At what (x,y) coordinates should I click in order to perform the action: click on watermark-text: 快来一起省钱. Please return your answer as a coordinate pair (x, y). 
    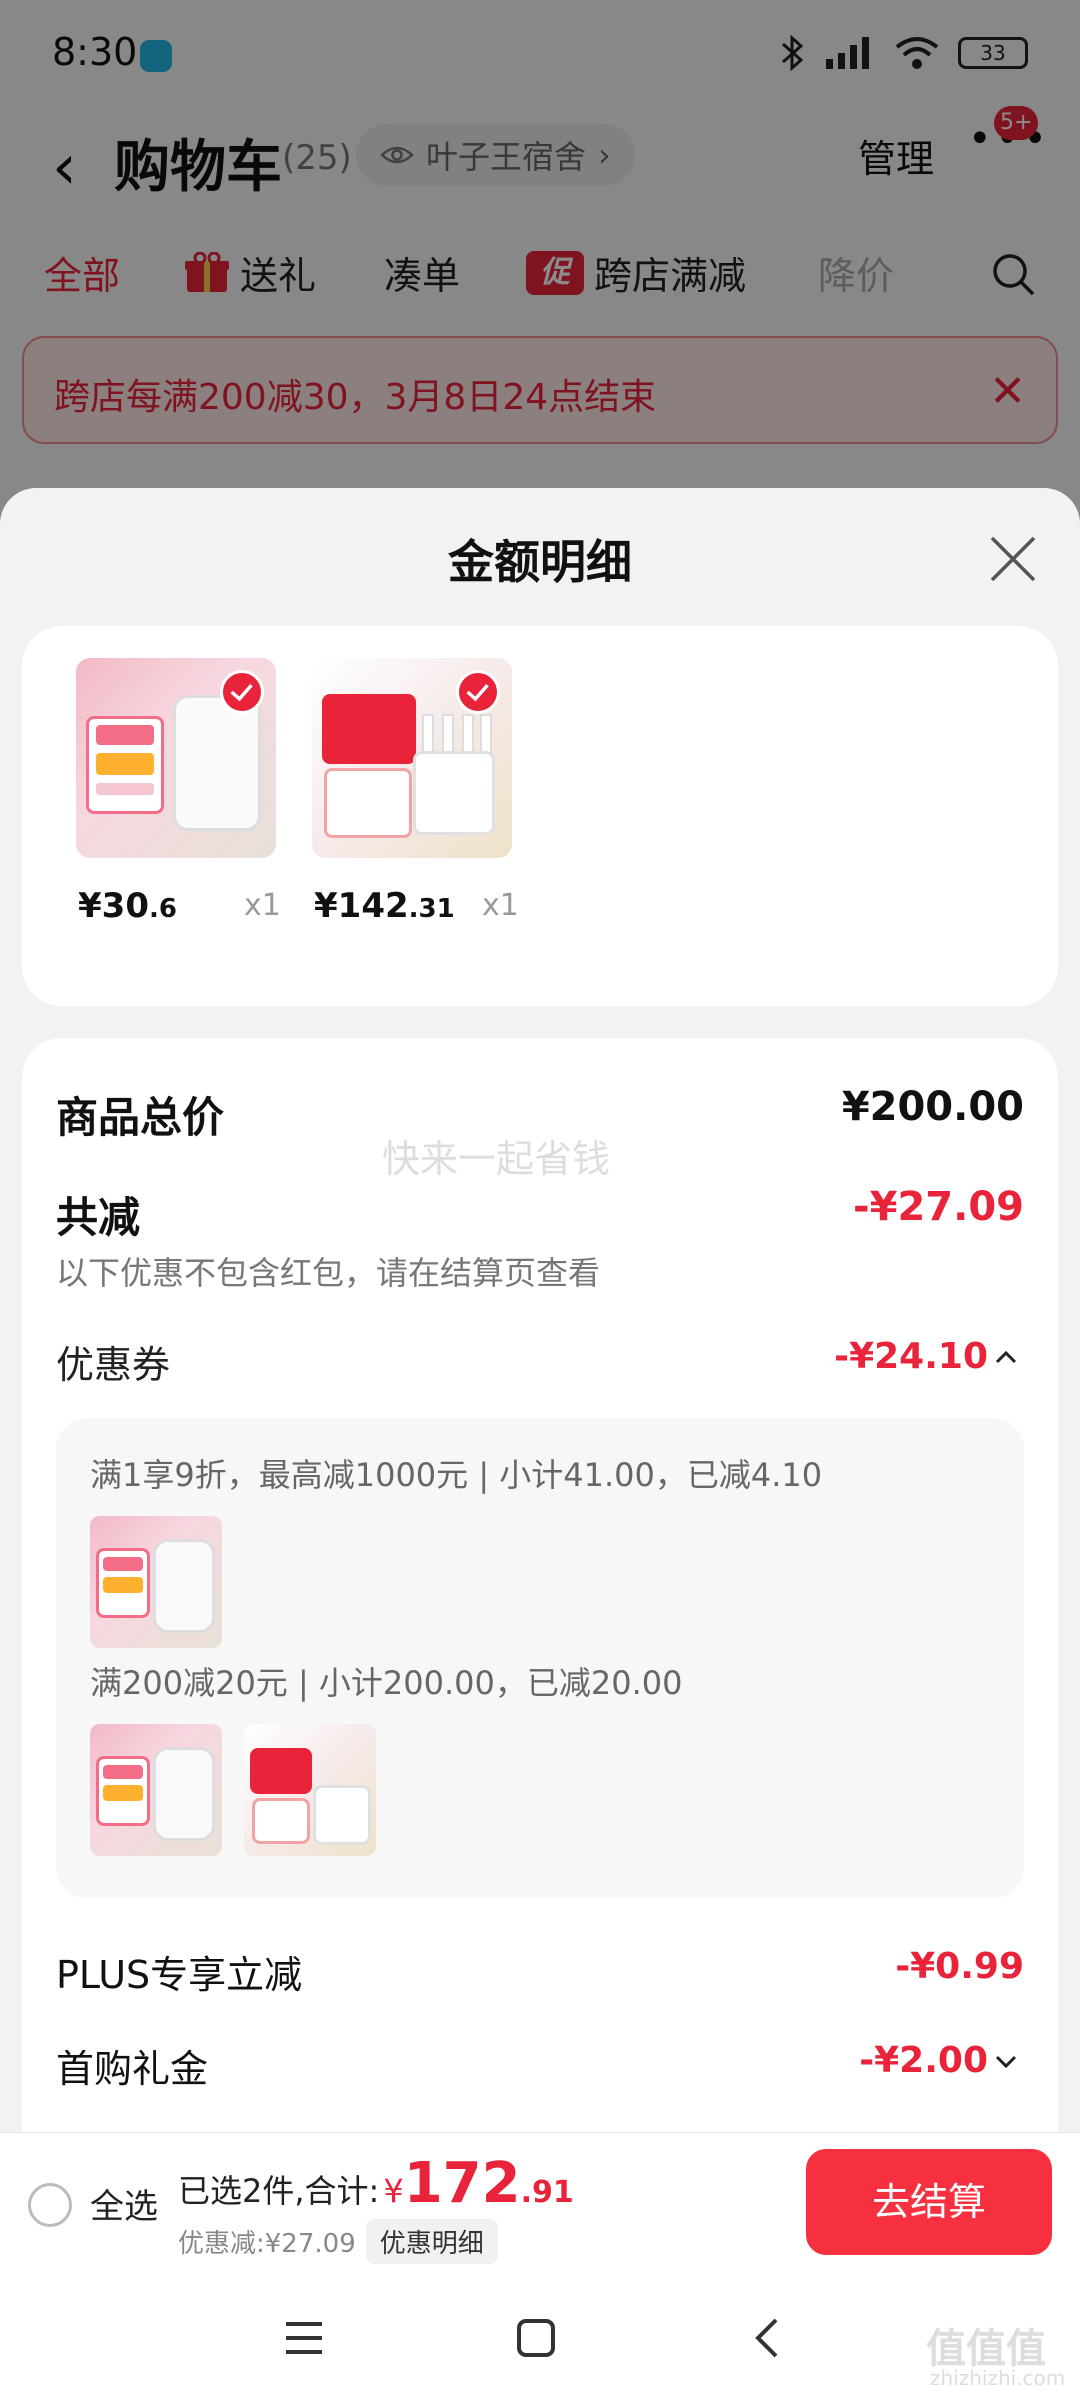
    Looking at the image, I should click on (496, 1159).